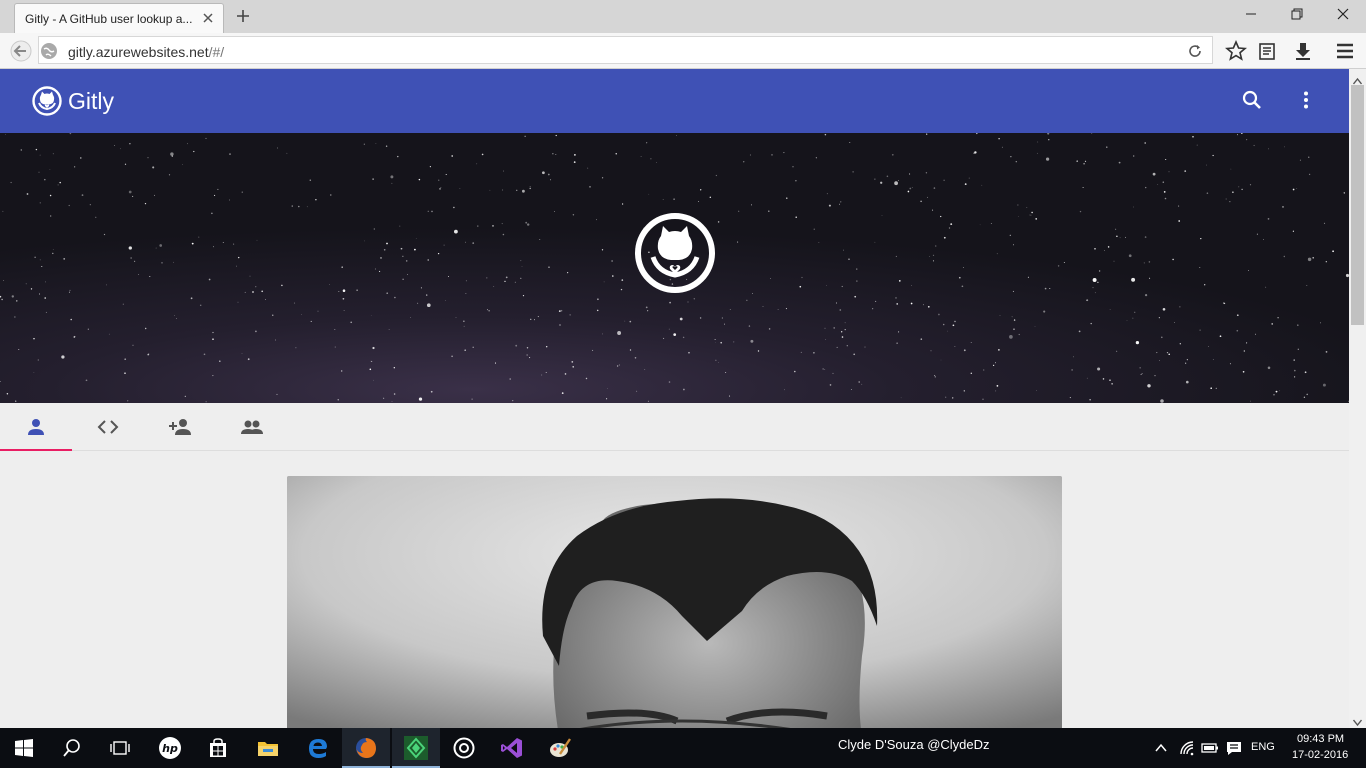 The image size is (1366, 768). I want to click on code-icon, so click(108, 427).